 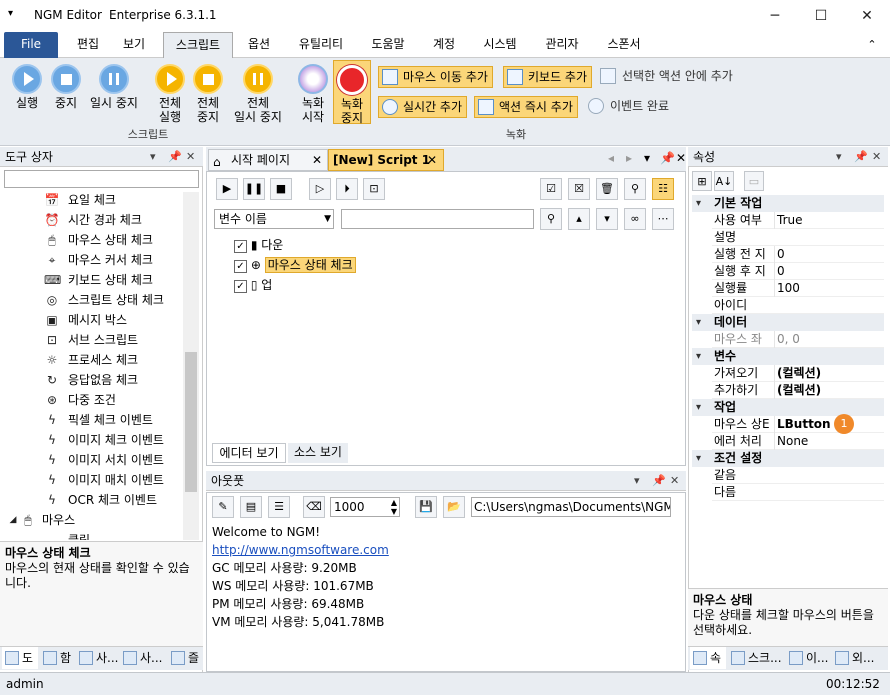 What do you see at coordinates (798, 492) in the screenshot?
I see `prop-not-equal: 다름` at bounding box center [798, 492].